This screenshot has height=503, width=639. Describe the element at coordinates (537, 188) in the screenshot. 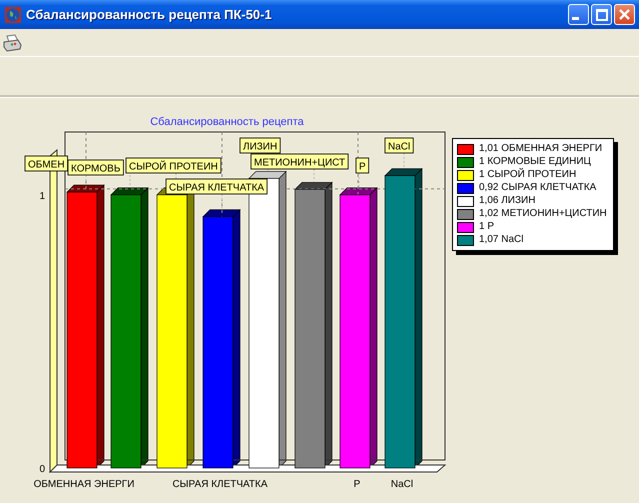

I see `legend-label: 0,92 СЫРАЯ КЛЕТЧАТКА` at that location.